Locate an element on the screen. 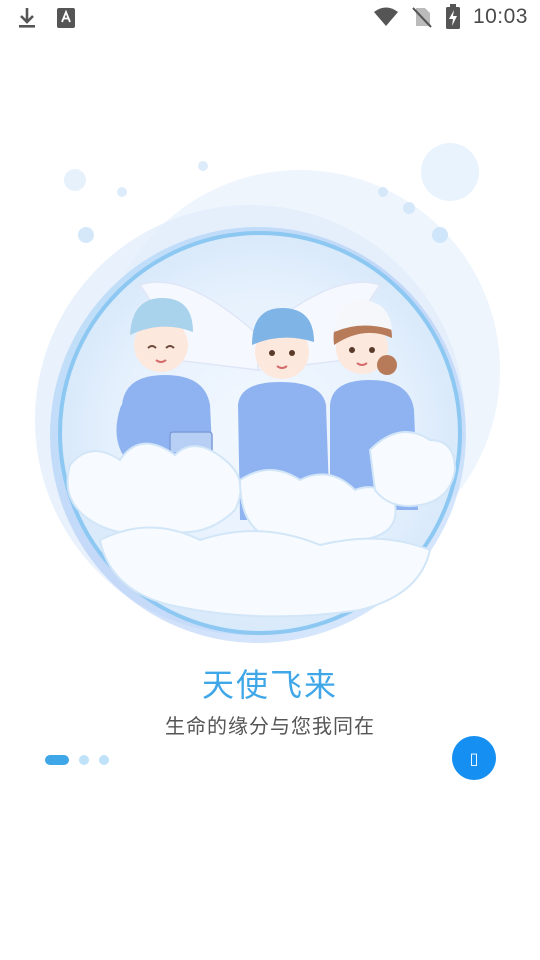 The height and width of the screenshot is (960, 540). keyboard-a-icon is located at coordinates (66, 18).